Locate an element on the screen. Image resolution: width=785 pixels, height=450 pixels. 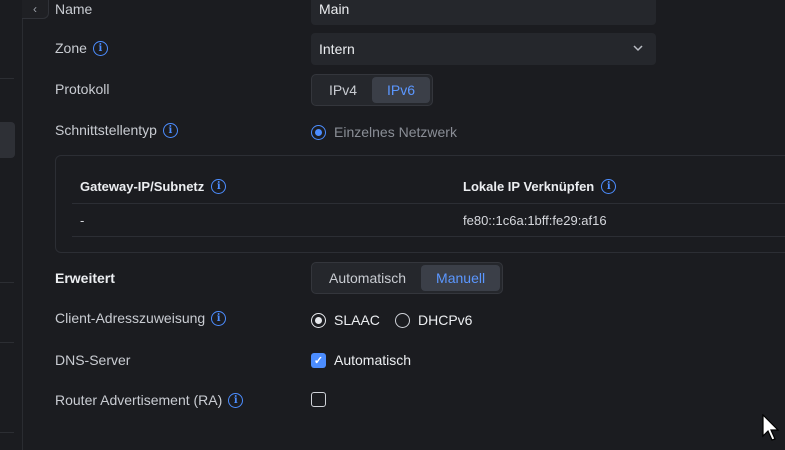
chevron-left-icon: ‹ is located at coordinates (35, 9).